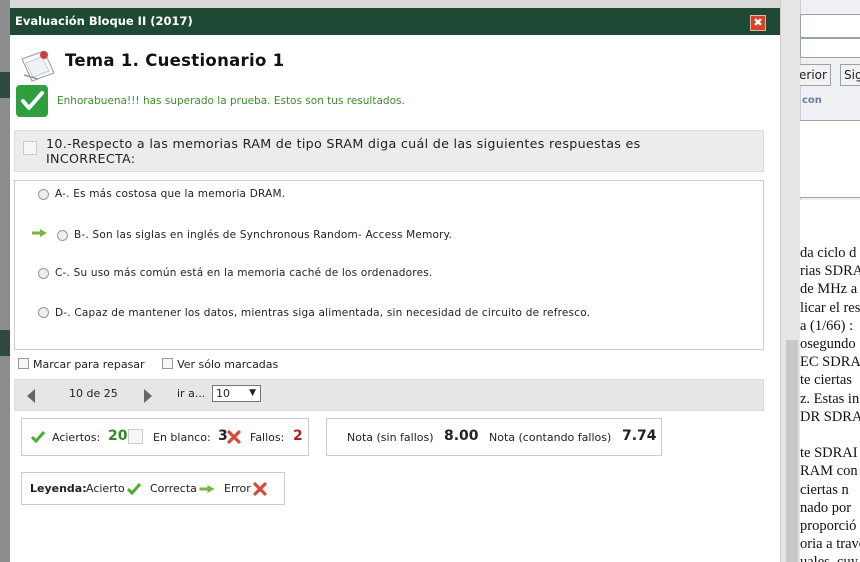 The height and width of the screenshot is (562, 860). I want to click on only-marked-checkbox, so click(168, 363).